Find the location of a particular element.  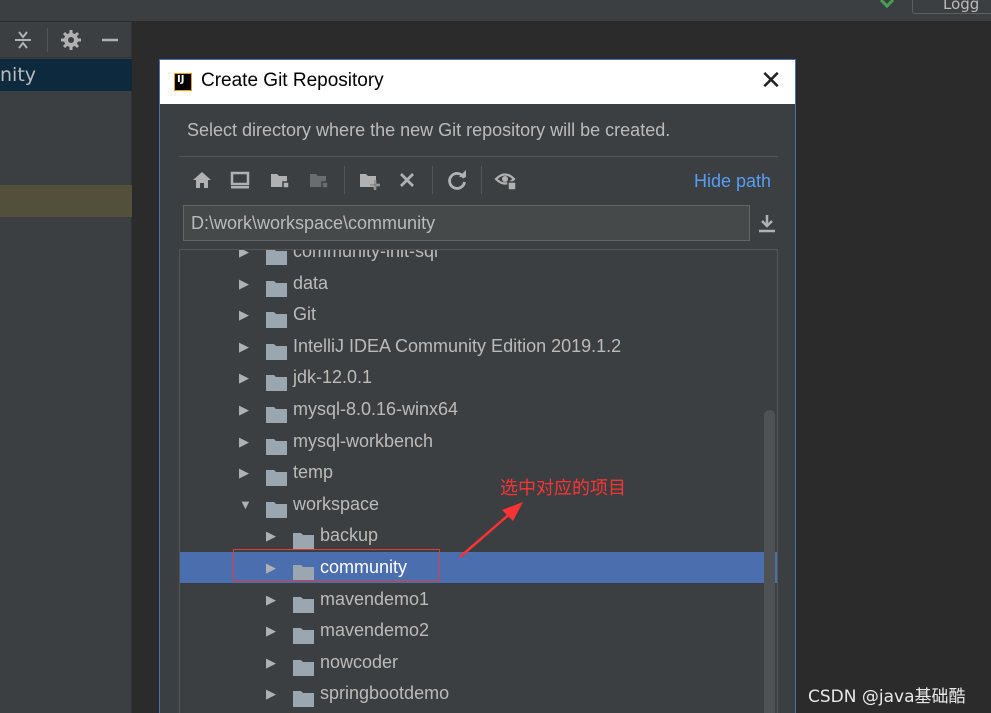

tree-row-label: mavendemo2 is located at coordinates (375, 630).